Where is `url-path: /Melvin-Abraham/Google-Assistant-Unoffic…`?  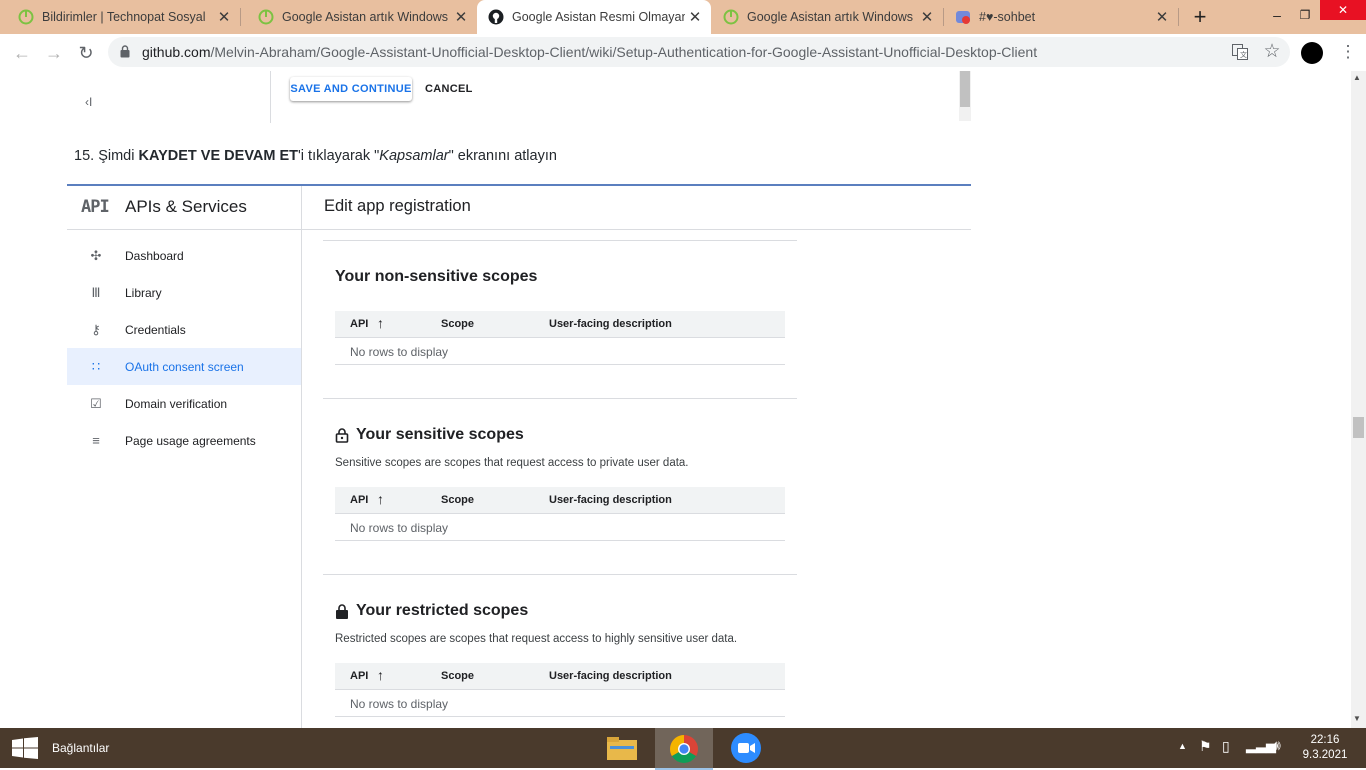 url-path: /Melvin-Abraham/Google-Assistant-Unoffic… is located at coordinates (624, 52).